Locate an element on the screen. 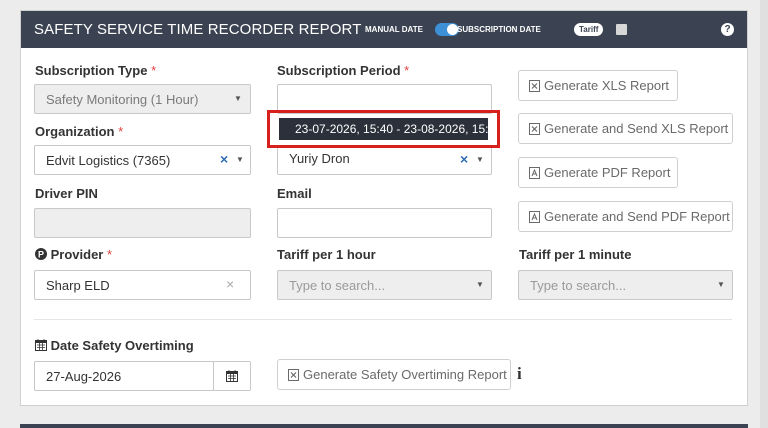 The width and height of the screenshot is (768, 428). driver-select: Yuriy Dron × ▼ is located at coordinates (384, 160).